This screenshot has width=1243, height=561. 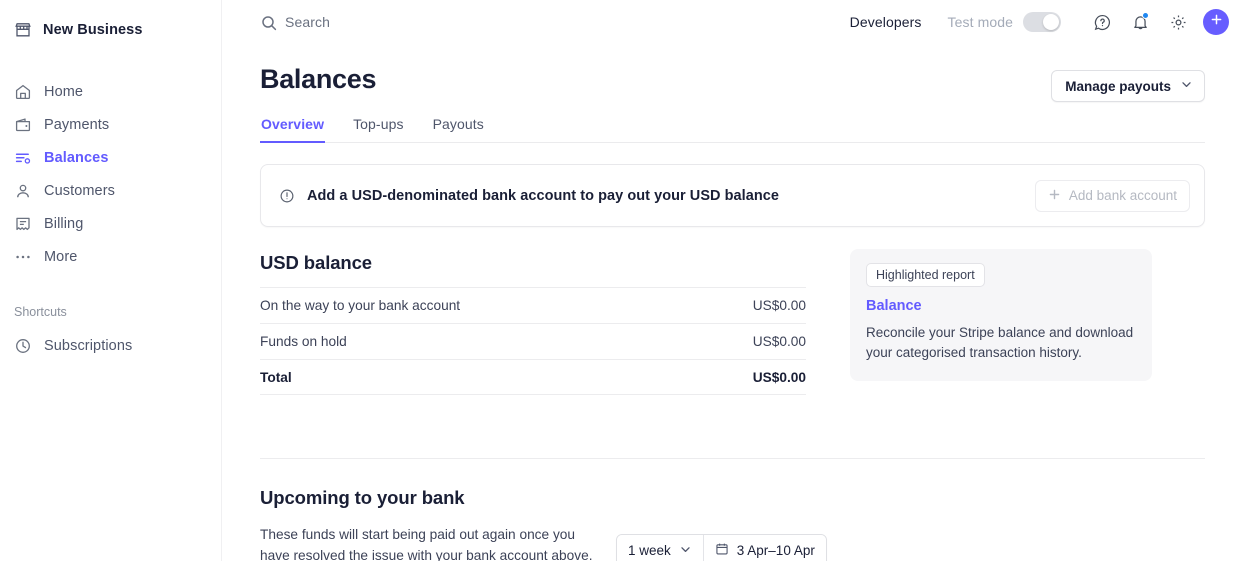 I want to click on tab-top-ups: Top-ups, so click(x=378, y=129).